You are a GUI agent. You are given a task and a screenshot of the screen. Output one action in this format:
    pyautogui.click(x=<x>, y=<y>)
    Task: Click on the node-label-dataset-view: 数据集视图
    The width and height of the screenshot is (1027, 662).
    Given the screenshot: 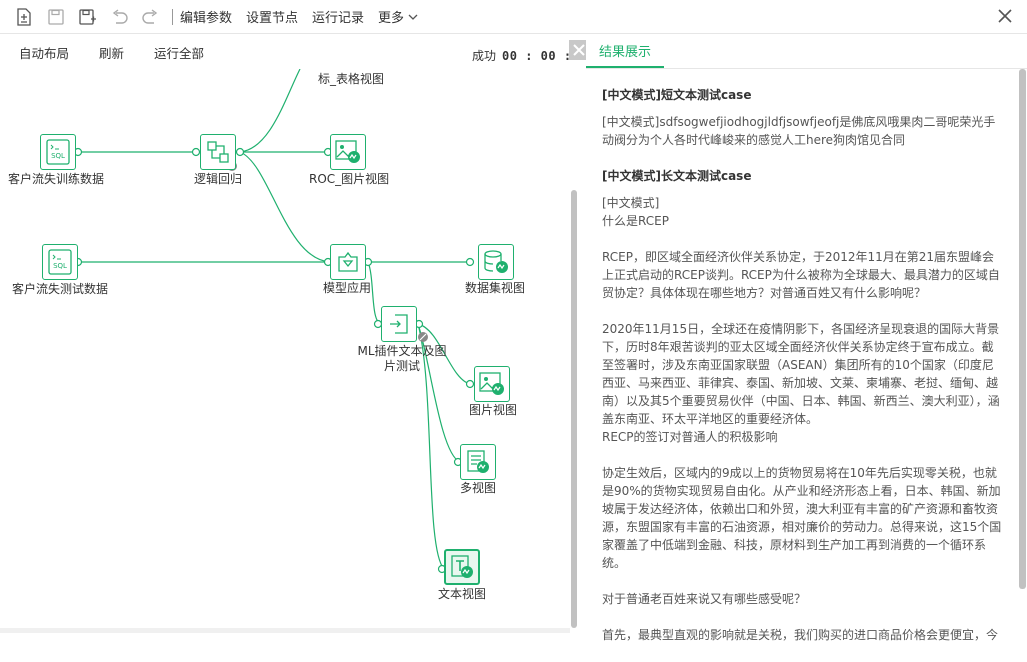 What is the action you would take?
    pyautogui.click(x=495, y=288)
    